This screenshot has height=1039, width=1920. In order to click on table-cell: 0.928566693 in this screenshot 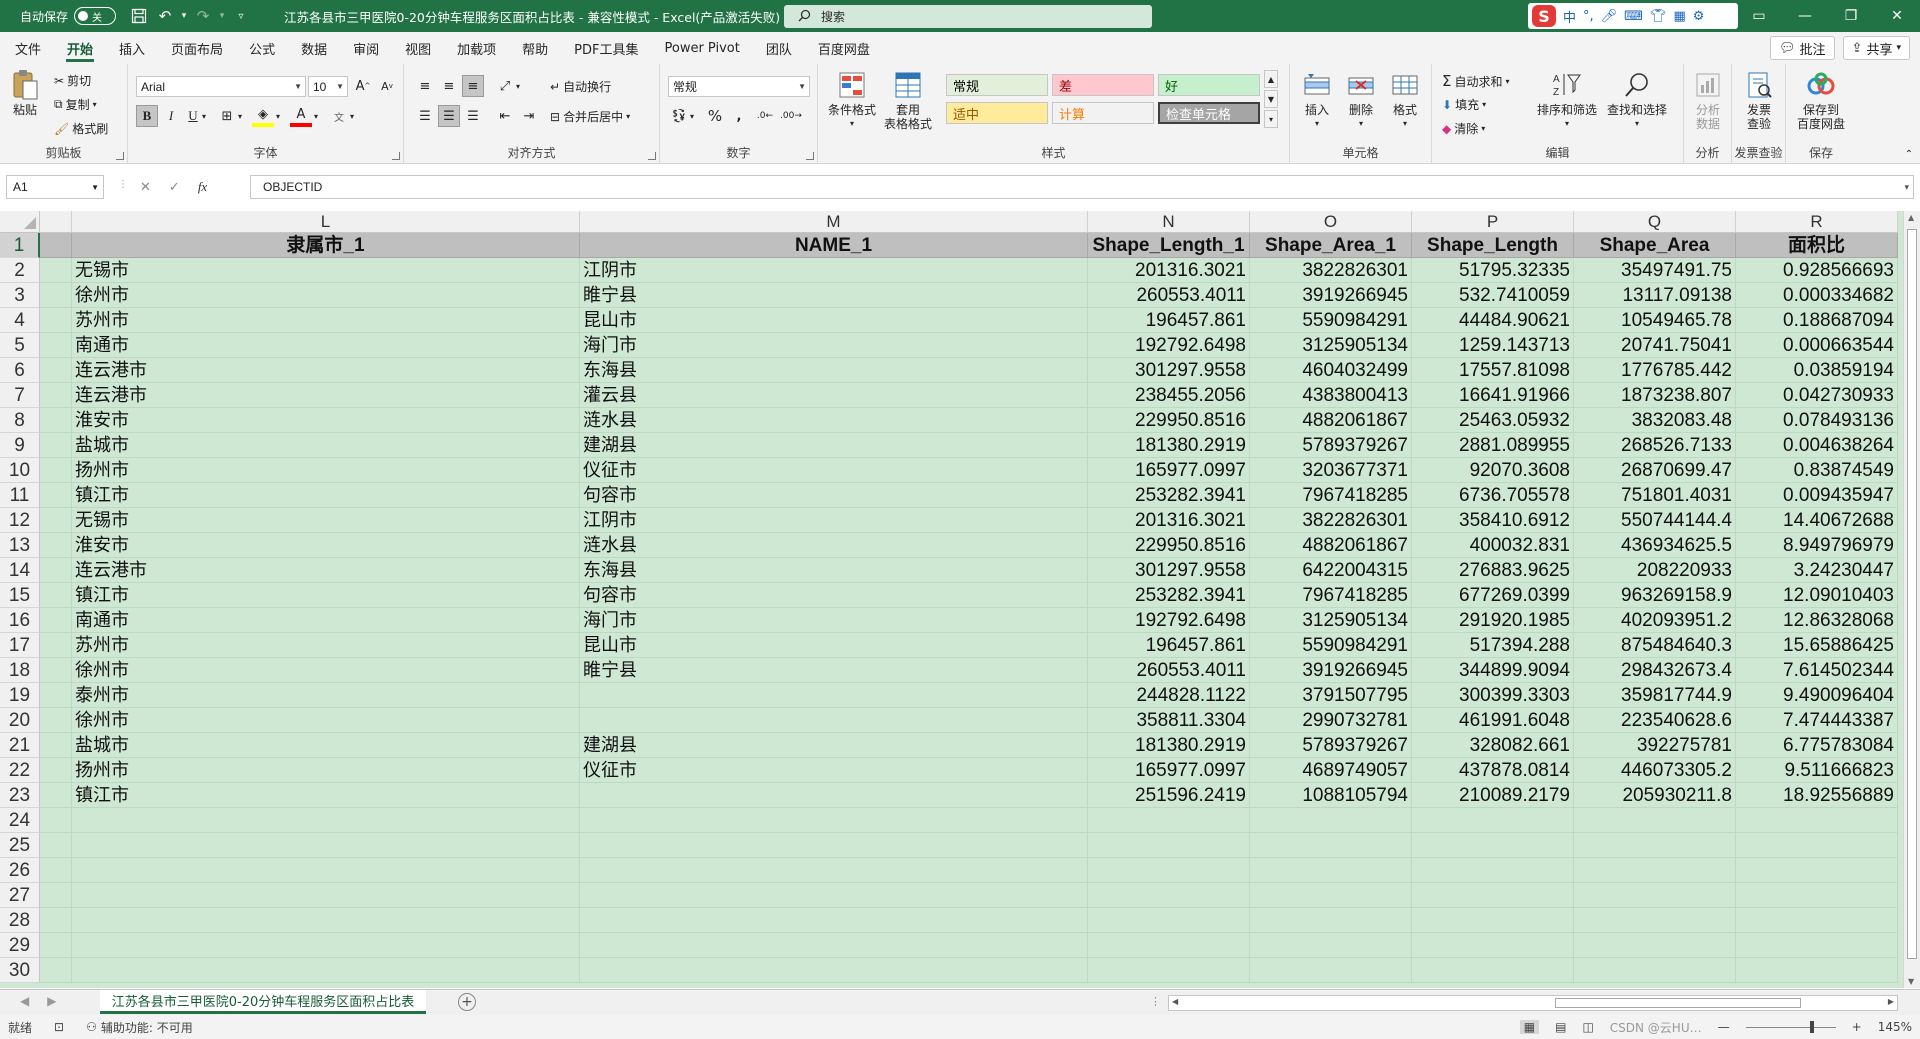, I will do `click(1817, 270)`.